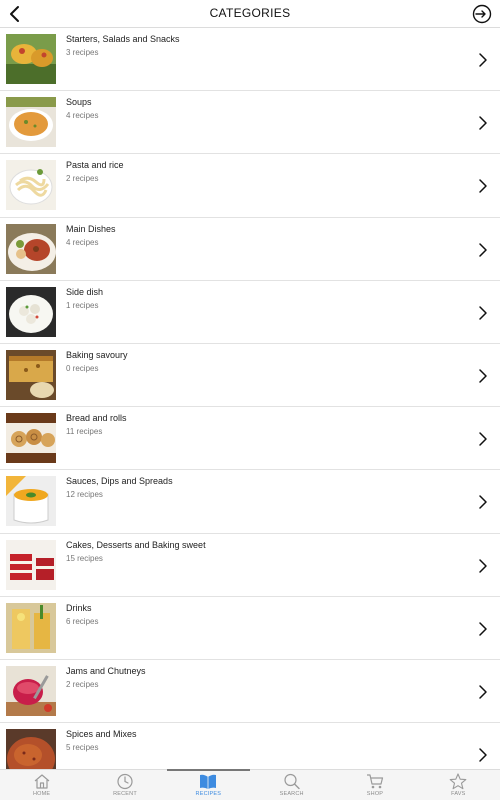 The image size is (500, 800). Describe the element at coordinates (250, 746) in the screenshot. I see `category-row-spices: Spices and Mixes 5 recipes` at that location.